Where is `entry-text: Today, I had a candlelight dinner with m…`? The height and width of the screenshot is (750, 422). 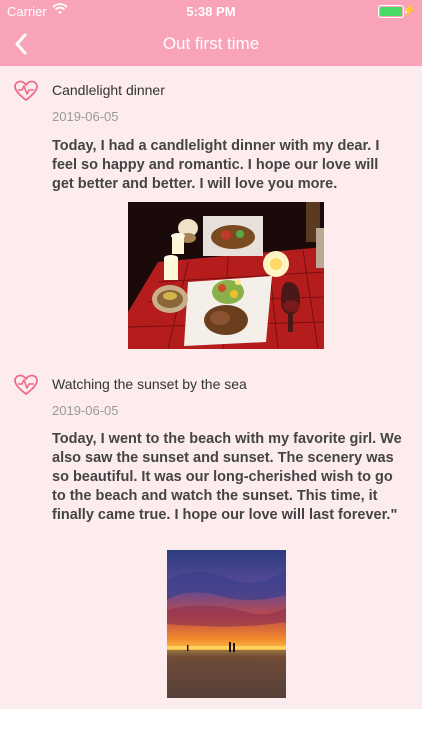 entry-text: Today, I had a candlelight dinner with m… is located at coordinates (216, 165).